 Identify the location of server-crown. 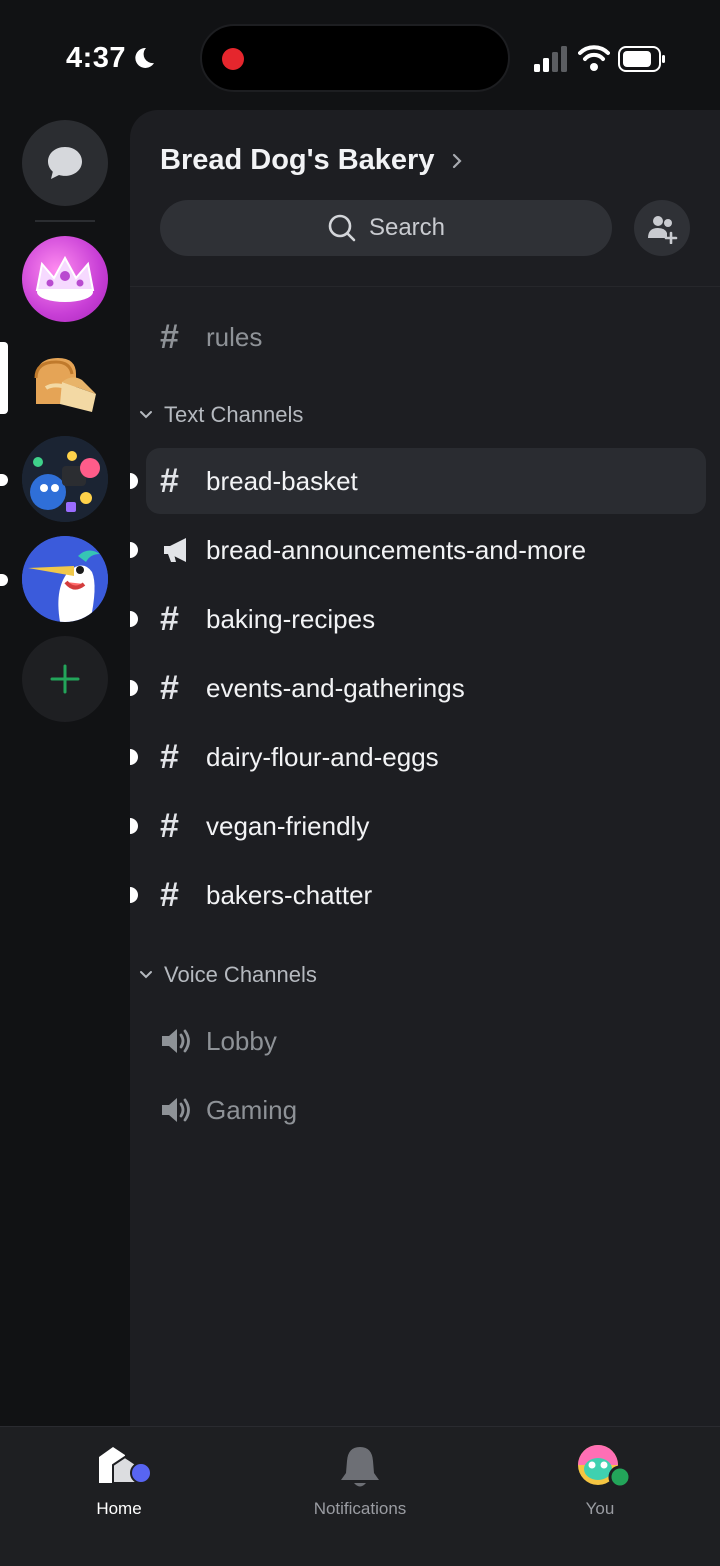
(65, 279).